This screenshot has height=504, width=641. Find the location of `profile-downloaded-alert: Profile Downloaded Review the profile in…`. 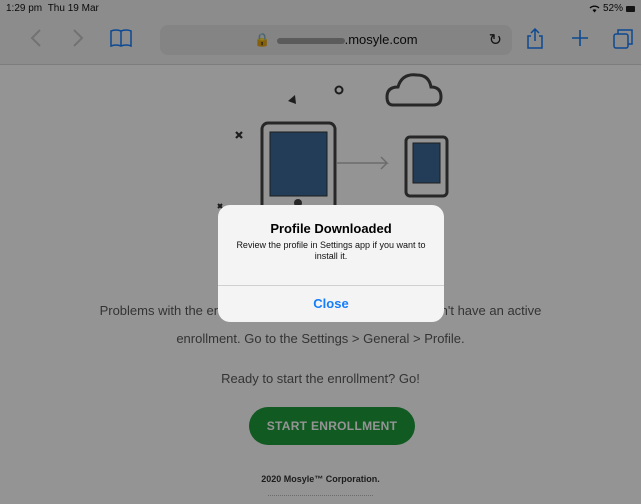

profile-downloaded-alert: Profile Downloaded Review the profile in… is located at coordinates (331, 263).